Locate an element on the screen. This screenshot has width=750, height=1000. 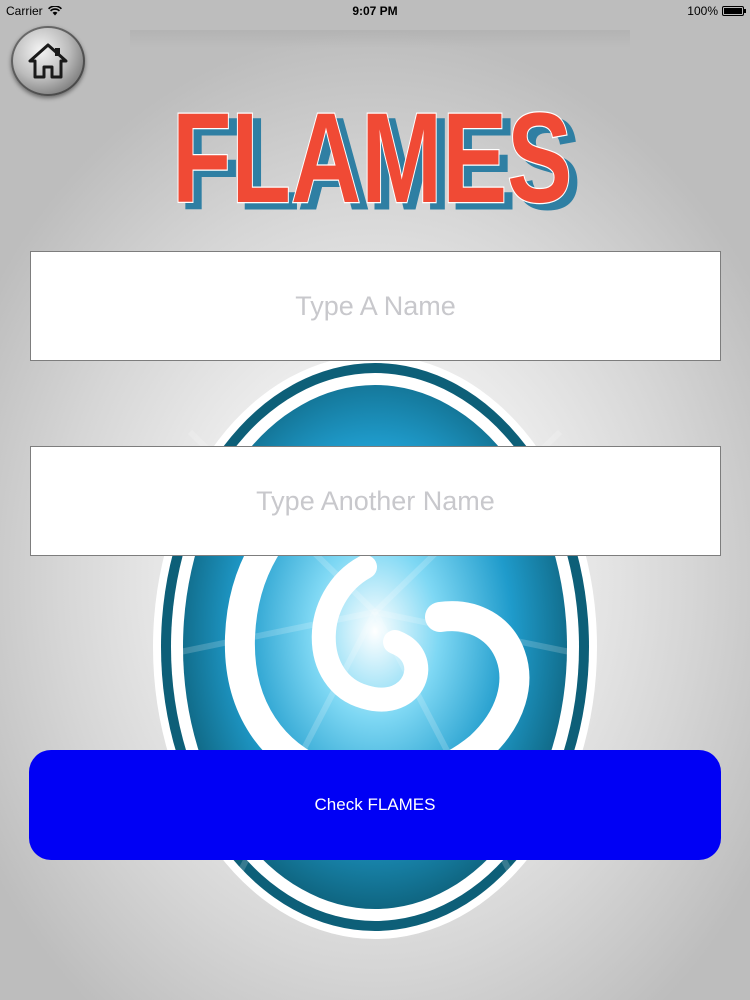
flames-logo: FLAMES FLAMES is located at coordinates (376, 155).